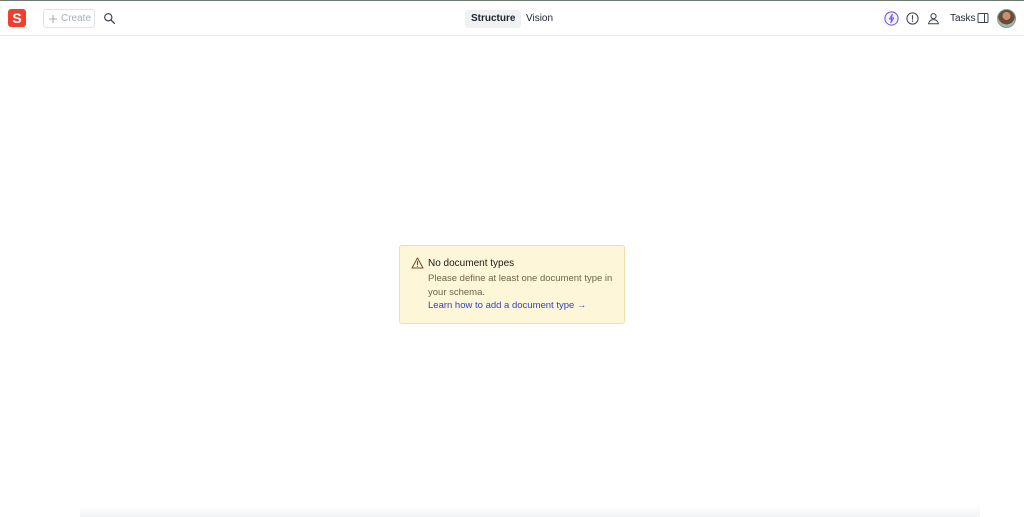  Describe the element at coordinates (109, 18) in the screenshot. I see `search-icon` at that location.